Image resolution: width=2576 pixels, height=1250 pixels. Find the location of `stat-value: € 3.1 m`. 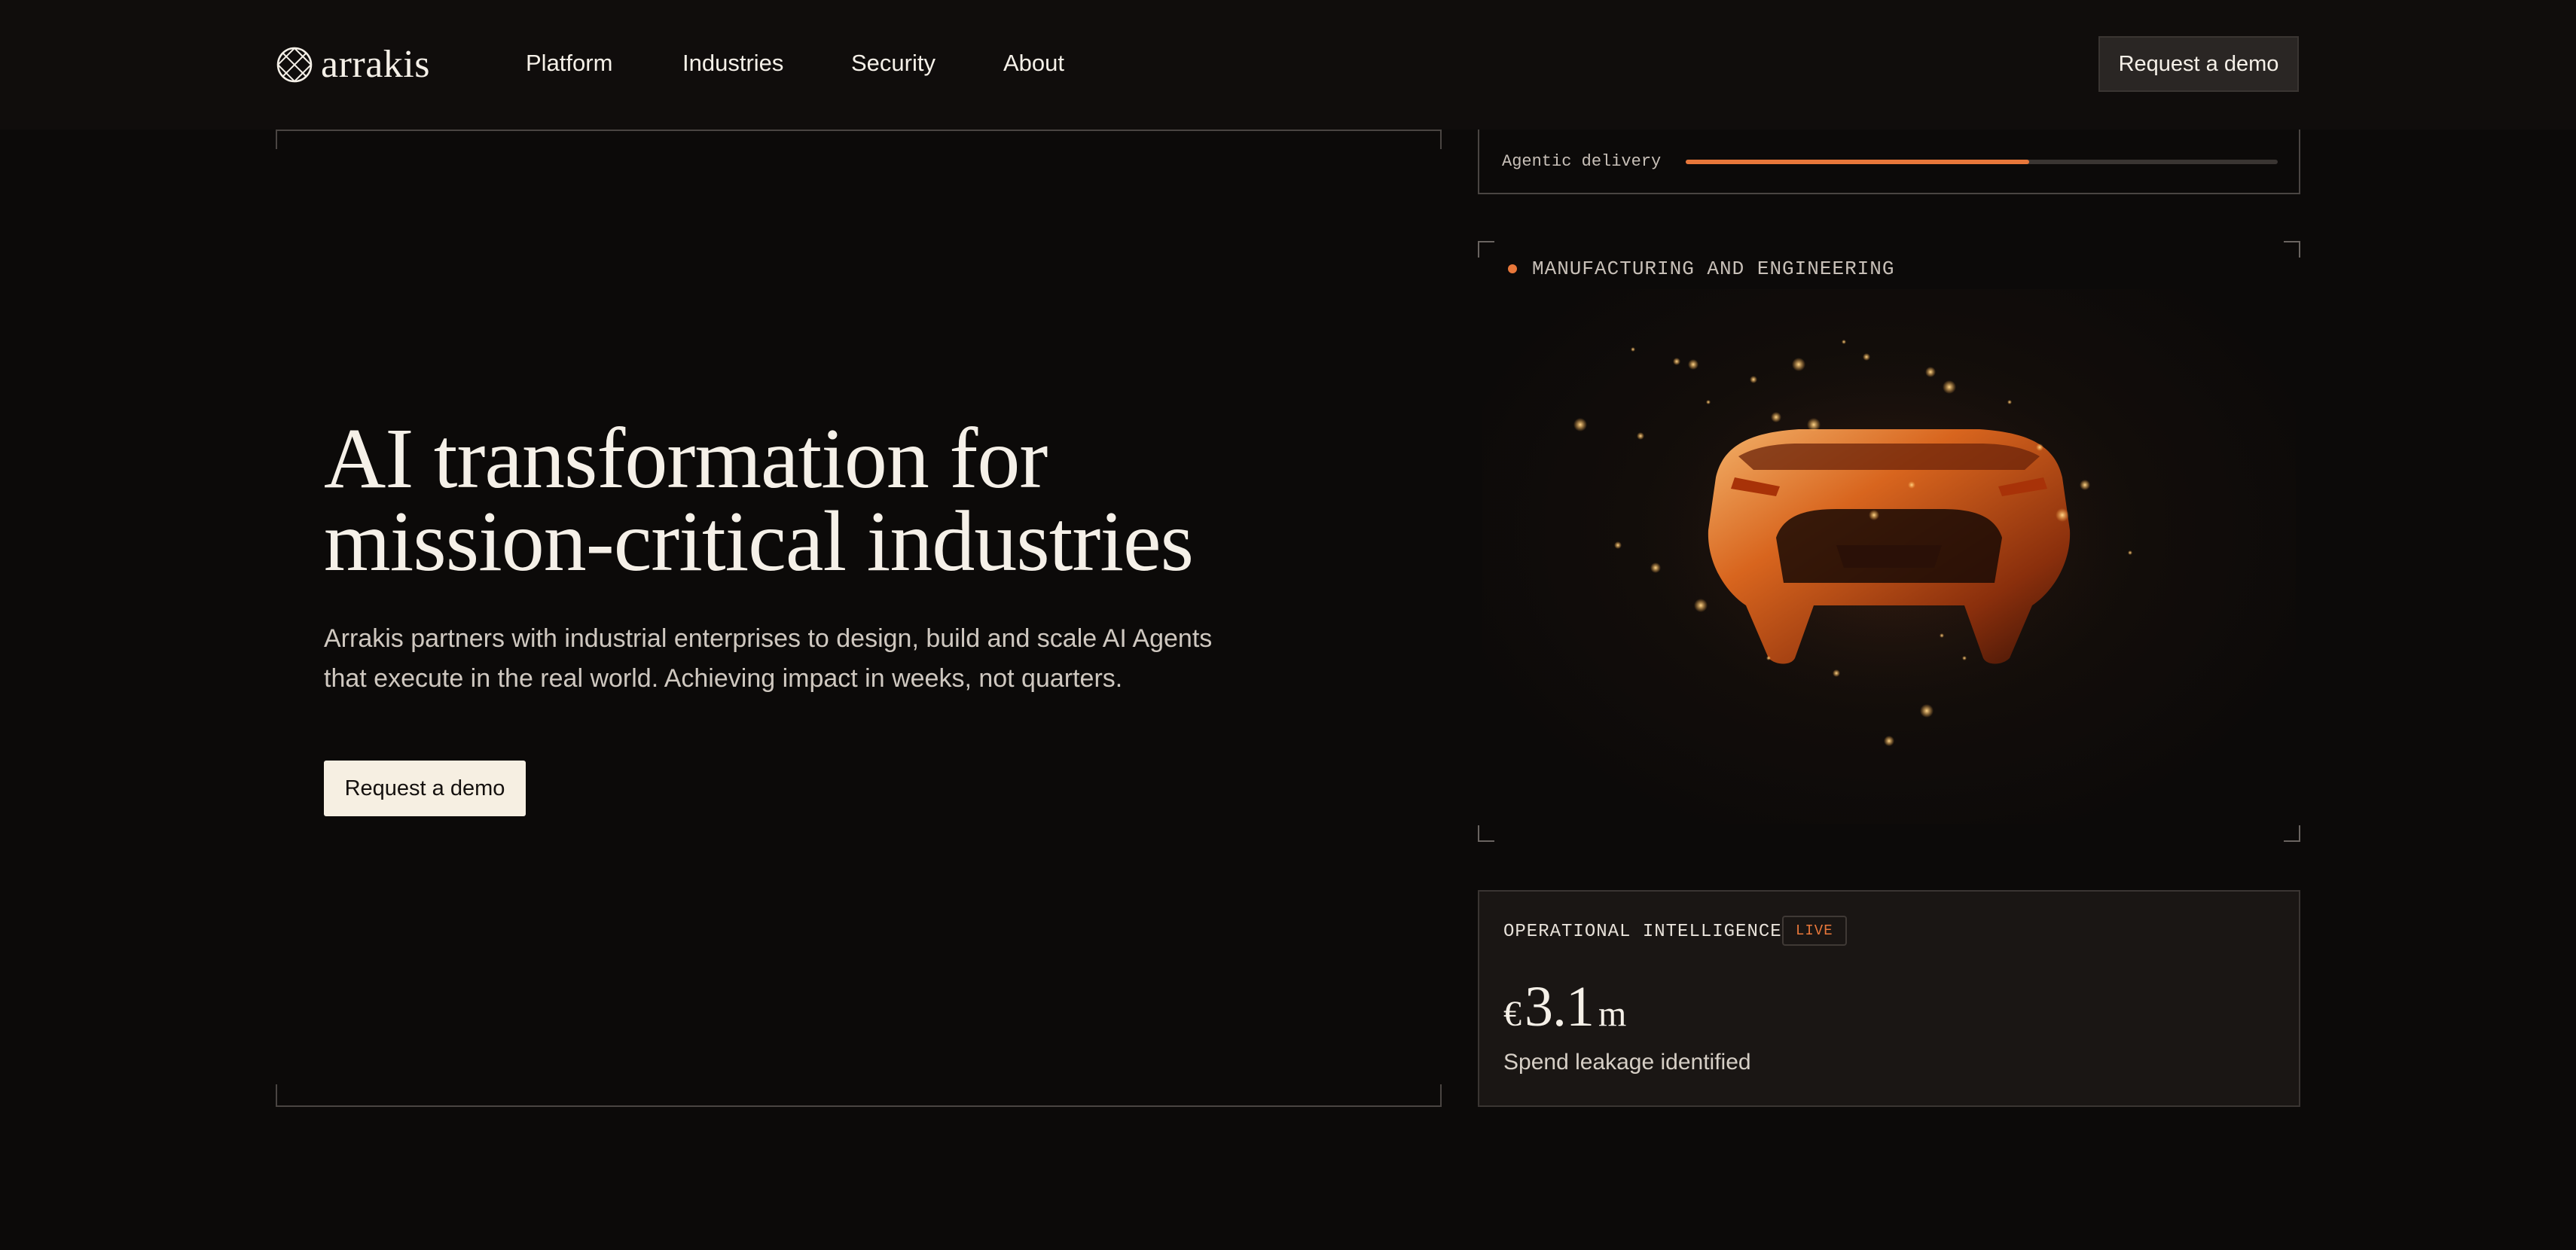

stat-value: € 3.1 m is located at coordinates (1565, 1007).